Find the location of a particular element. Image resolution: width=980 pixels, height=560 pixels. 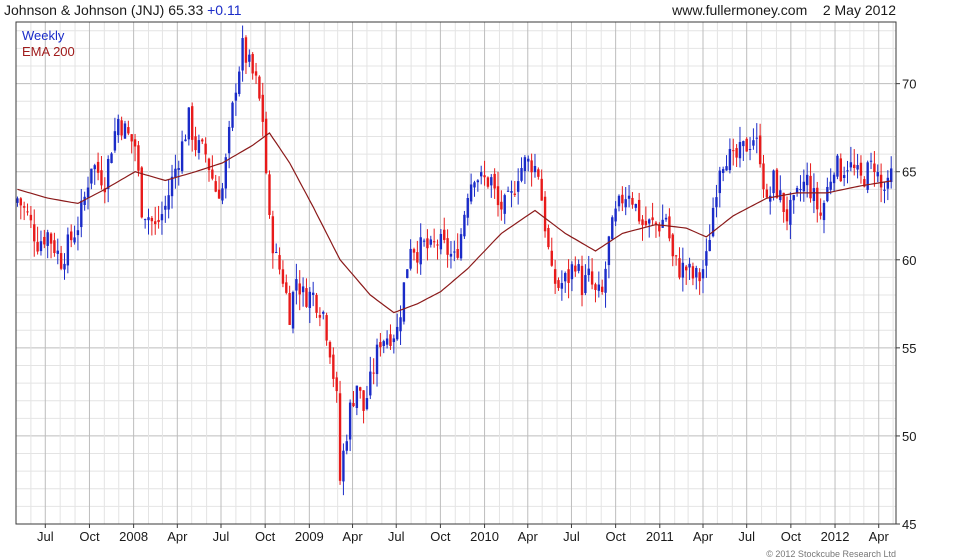

legend-ema-200: EMA 200 is located at coordinates (48, 51).